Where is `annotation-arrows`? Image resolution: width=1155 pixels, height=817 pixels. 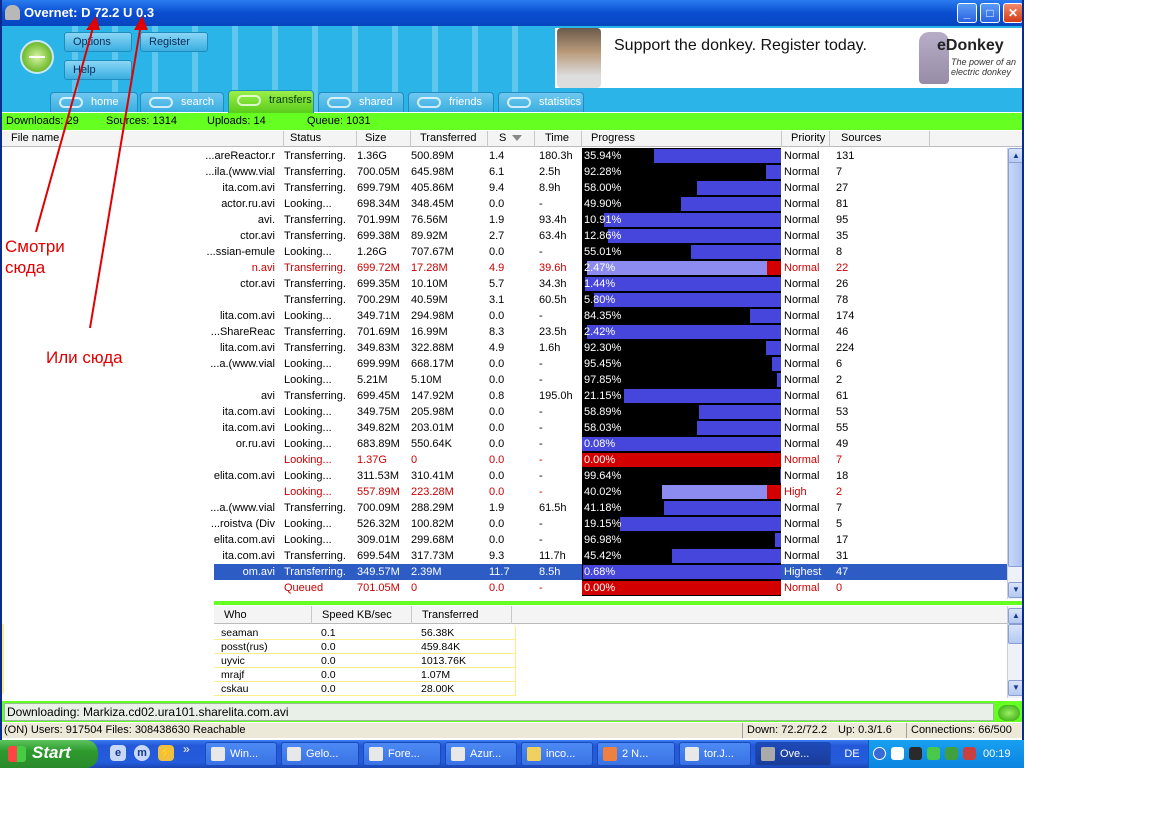
annotation-arrows is located at coordinates (91, 172).